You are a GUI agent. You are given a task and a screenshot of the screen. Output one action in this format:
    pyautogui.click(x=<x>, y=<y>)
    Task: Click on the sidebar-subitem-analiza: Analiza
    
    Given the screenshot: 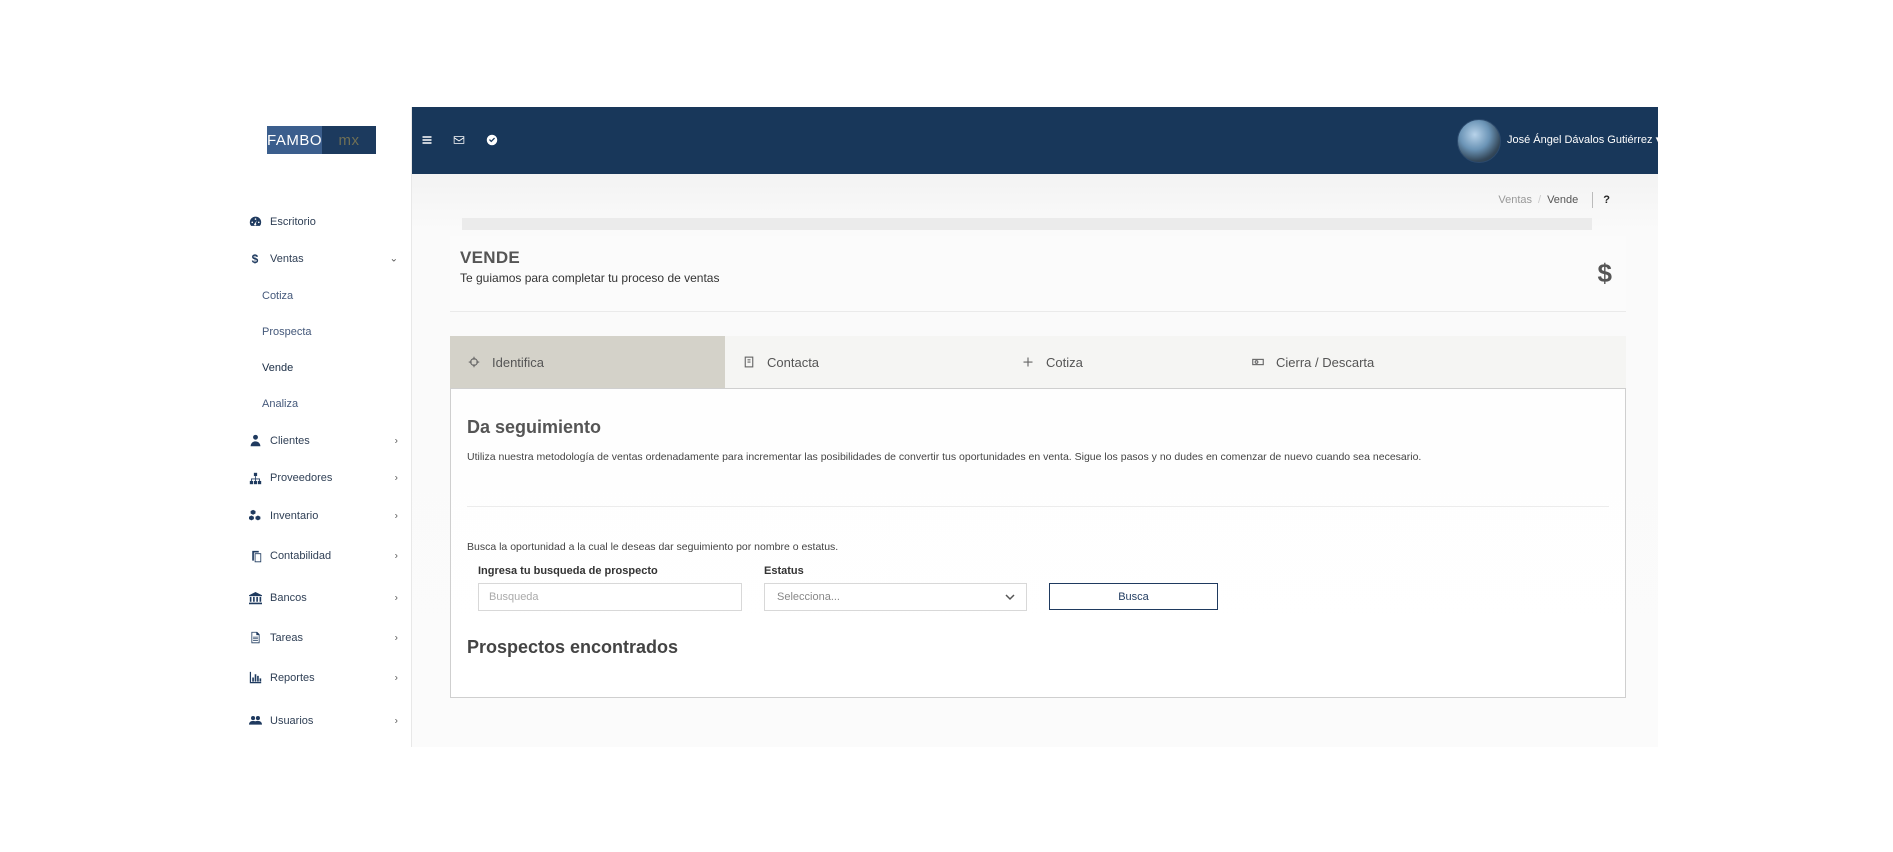 What is the action you would take?
    pyautogui.click(x=324, y=404)
    